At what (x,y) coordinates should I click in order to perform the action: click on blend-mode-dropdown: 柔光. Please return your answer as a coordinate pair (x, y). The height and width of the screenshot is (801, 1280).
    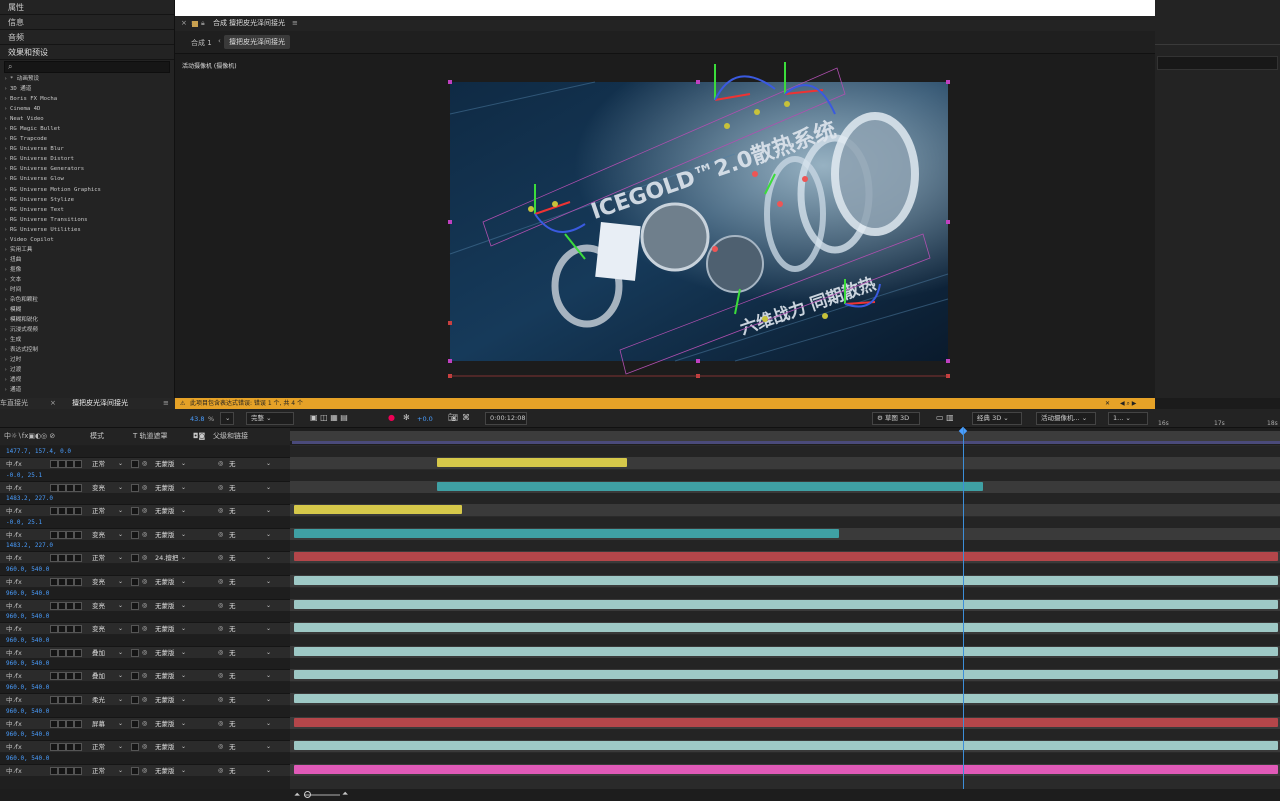
    Looking at the image, I should click on (98, 700).